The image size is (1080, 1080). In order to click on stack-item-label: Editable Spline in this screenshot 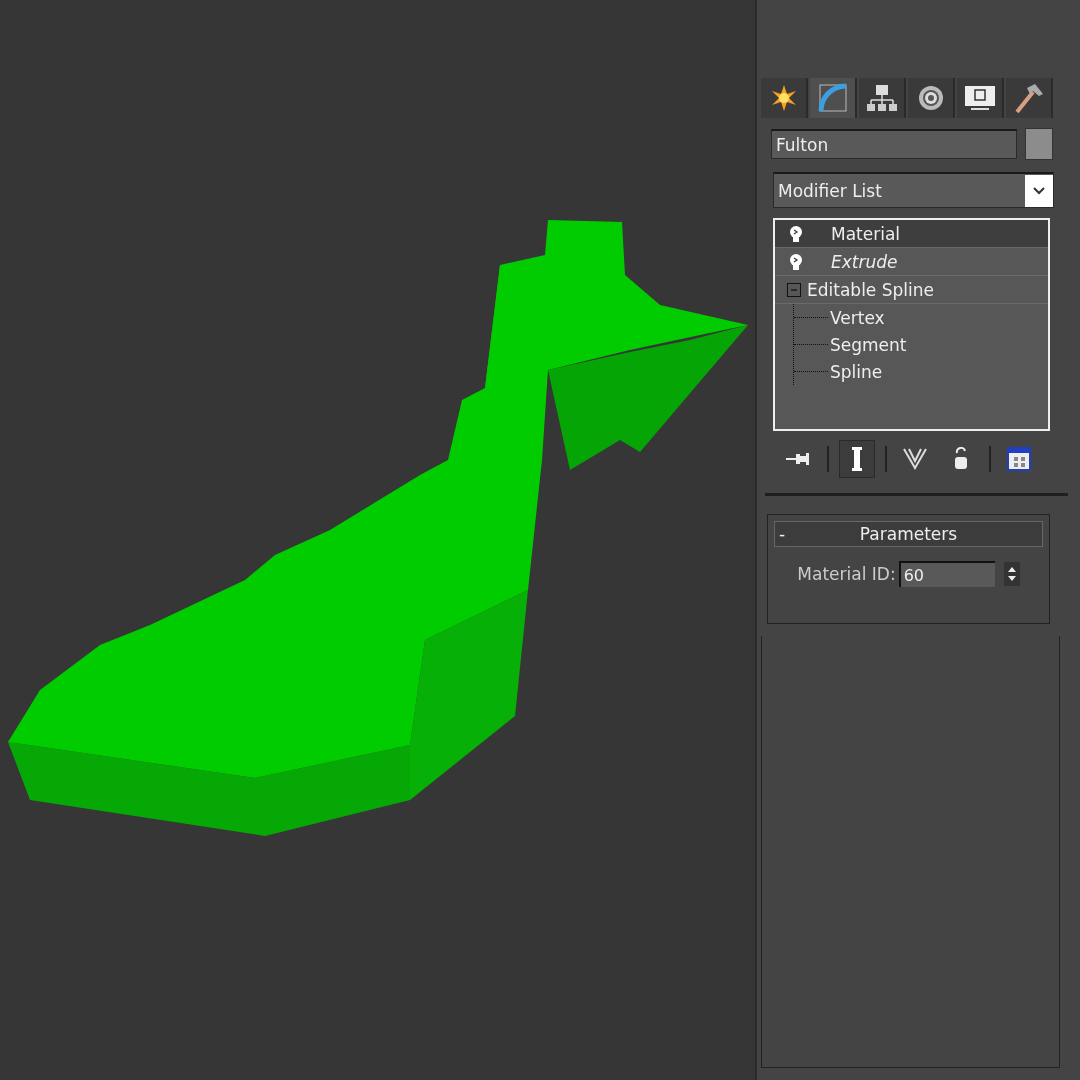, I will do `click(870, 289)`.